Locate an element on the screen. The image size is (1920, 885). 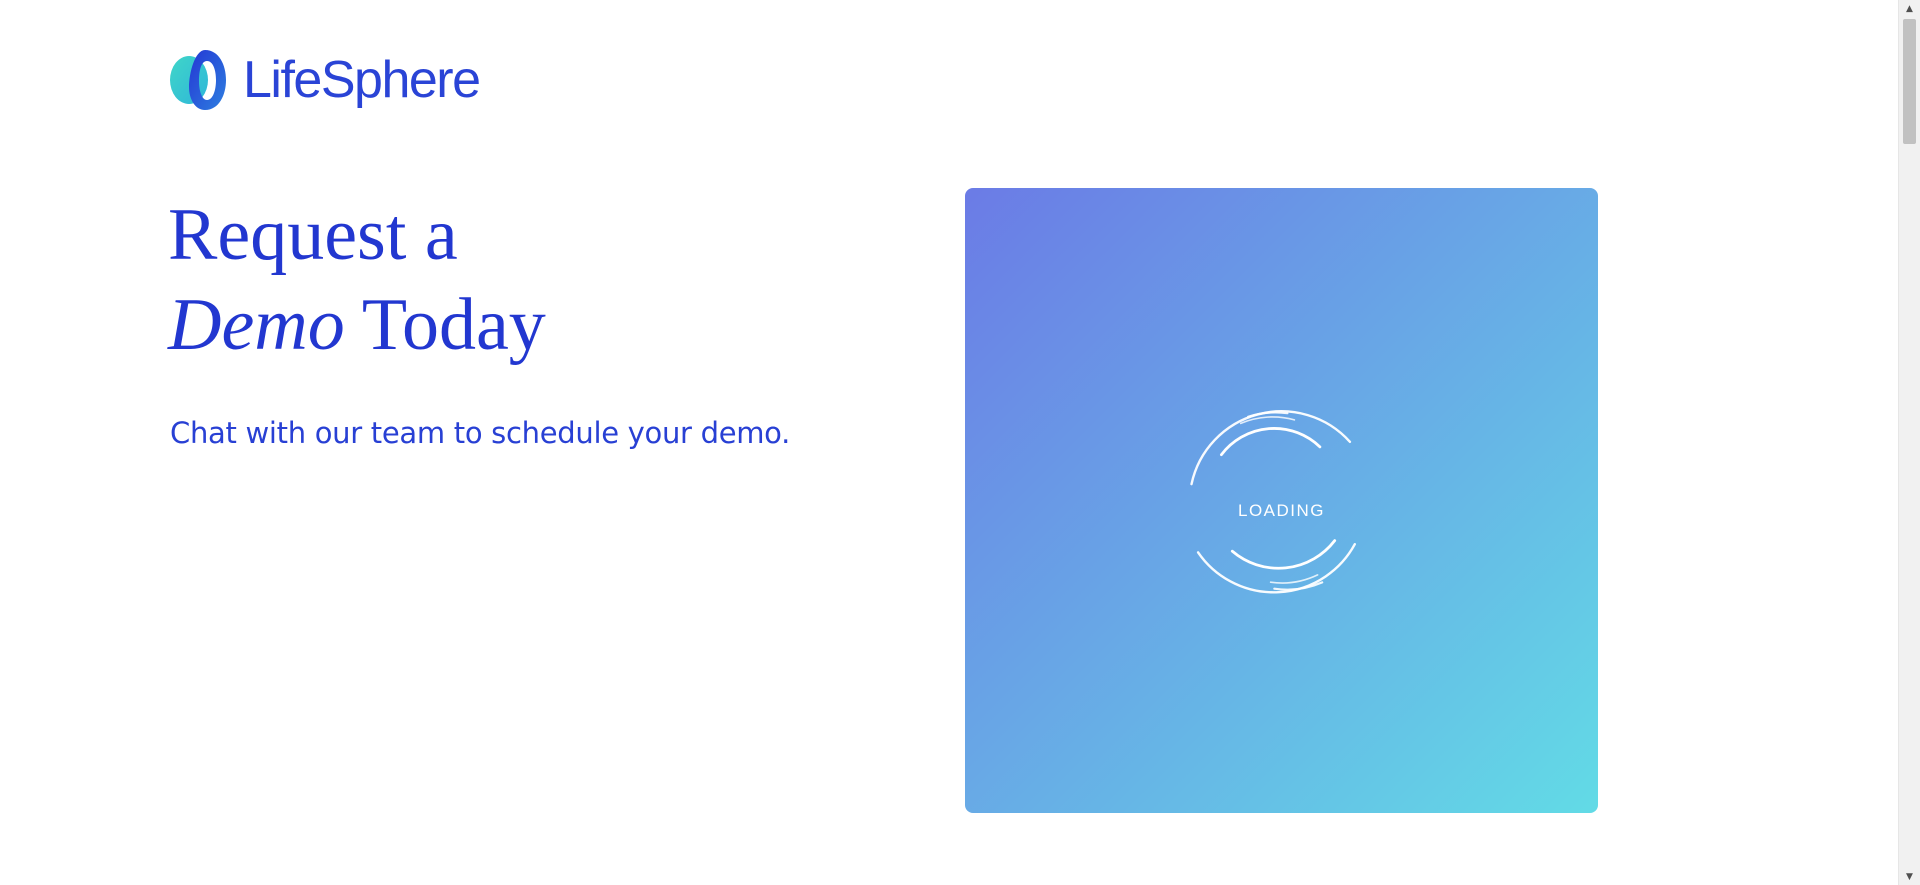
lifesphere-logo-icon is located at coordinates (198, 80).